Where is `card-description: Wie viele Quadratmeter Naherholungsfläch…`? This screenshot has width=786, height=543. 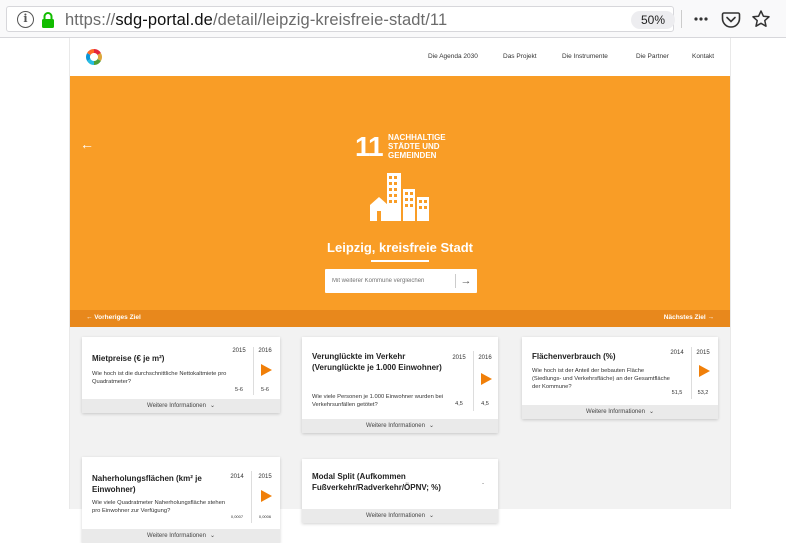 card-description: Wie viele Quadratmeter Naherholungsfläch… is located at coordinates (159, 507).